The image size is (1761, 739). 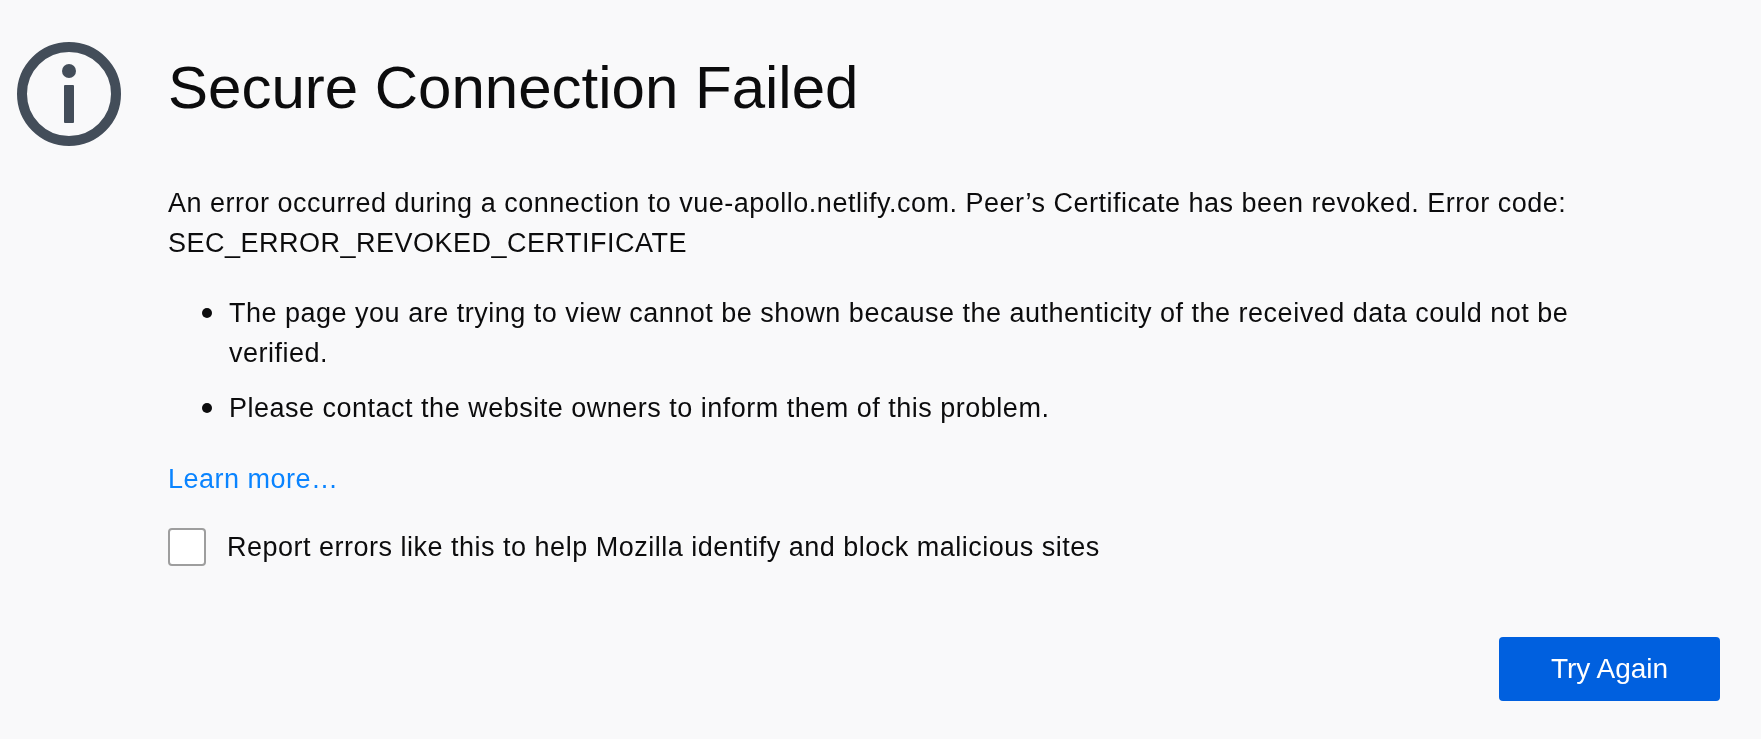 What do you see at coordinates (663, 547) in the screenshot?
I see `report-checkbox-label: Report errors like this to help Mozilla identify and block malicious sites` at bounding box center [663, 547].